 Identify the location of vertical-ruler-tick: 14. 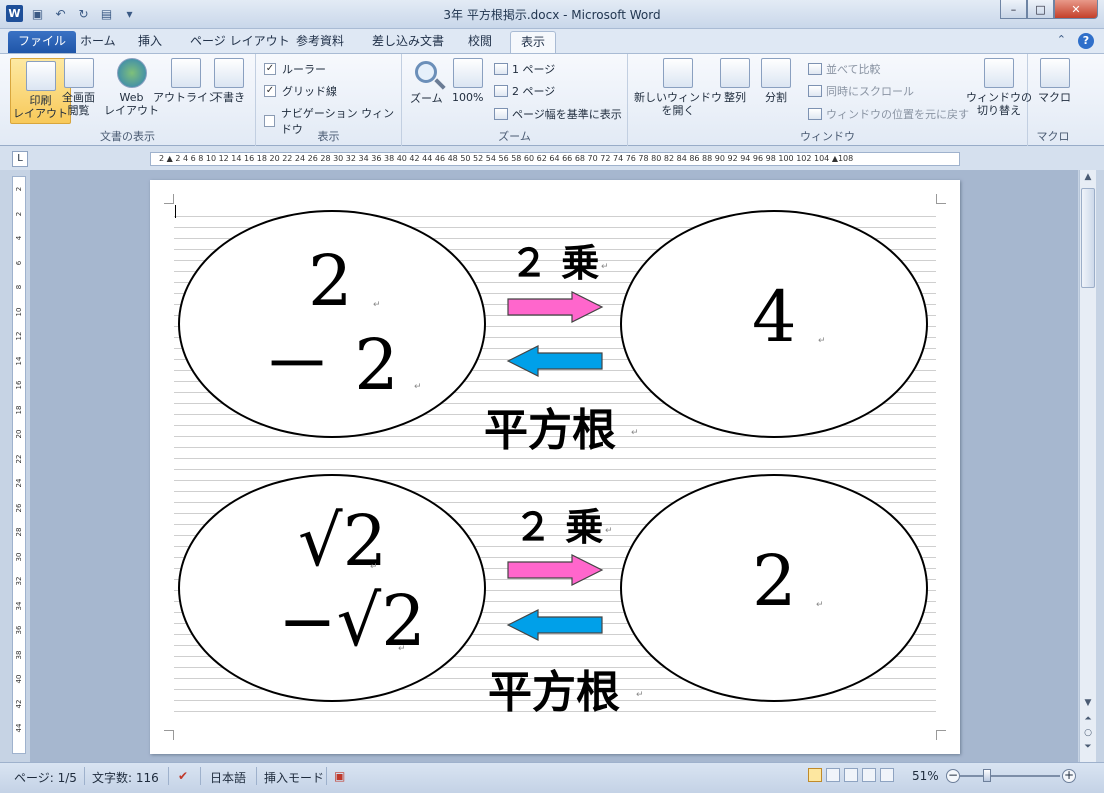
(19, 360).